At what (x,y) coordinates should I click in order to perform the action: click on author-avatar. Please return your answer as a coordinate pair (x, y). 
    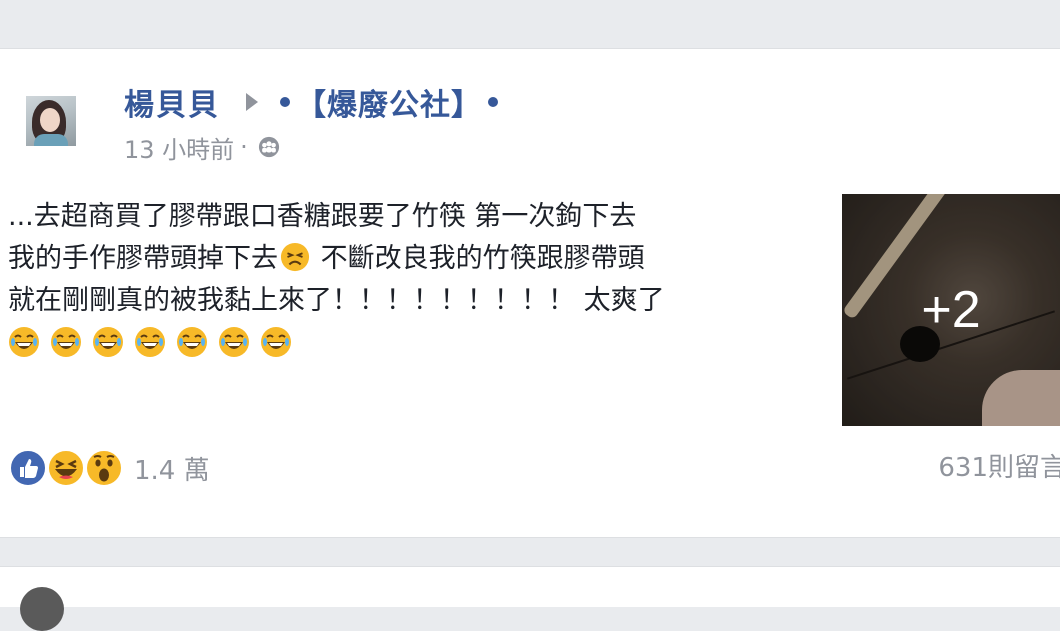
    Looking at the image, I should click on (51, 121).